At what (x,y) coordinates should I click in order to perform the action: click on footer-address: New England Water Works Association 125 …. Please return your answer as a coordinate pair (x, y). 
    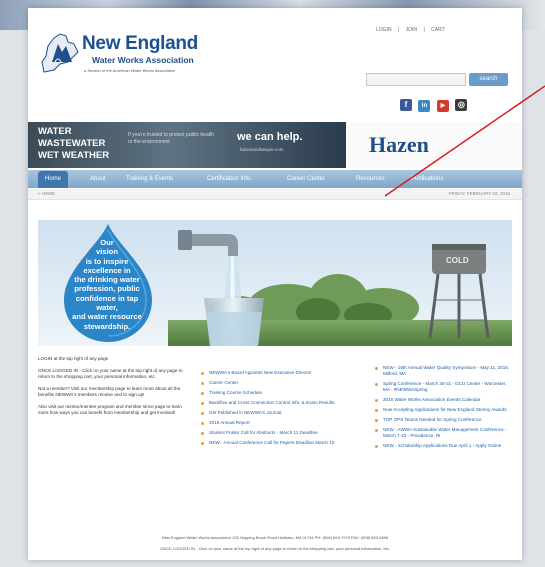
    Looking at the image, I should click on (275, 537).